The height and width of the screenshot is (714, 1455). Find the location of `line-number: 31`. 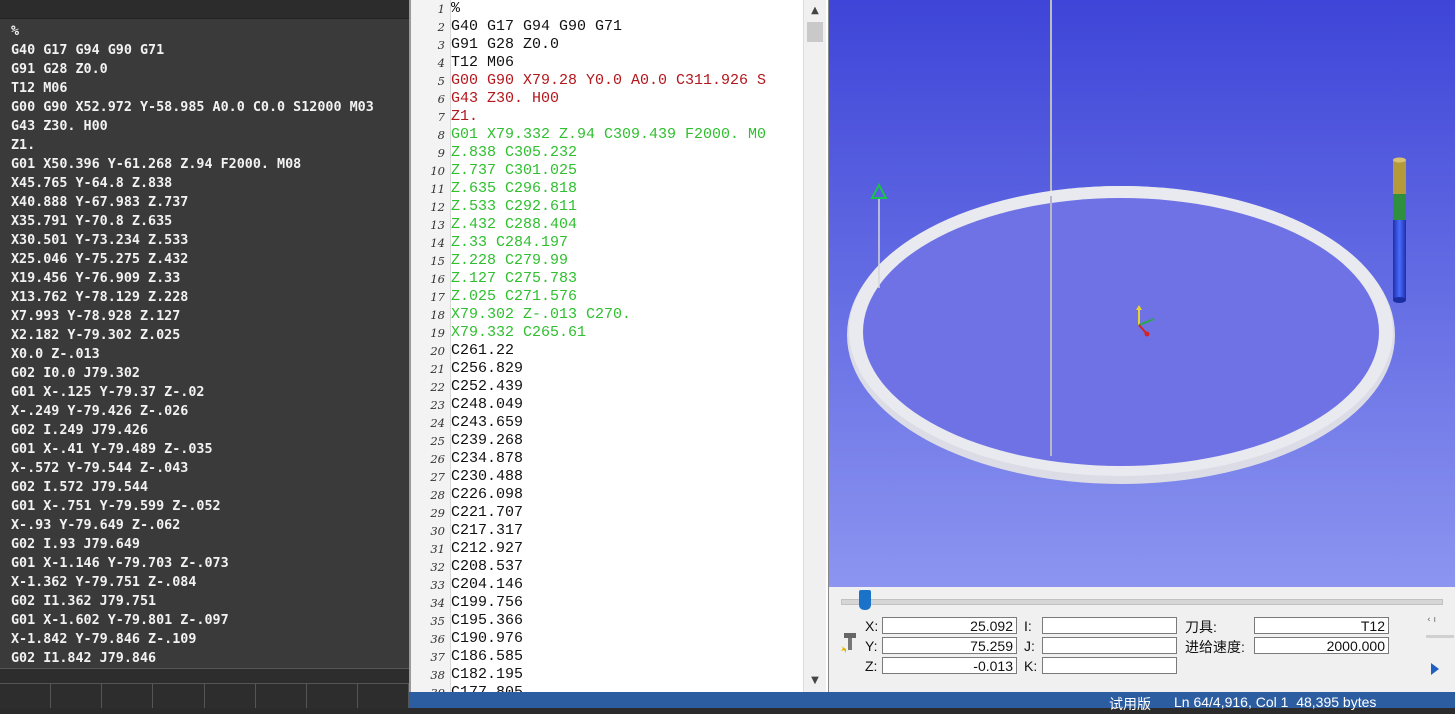

line-number: 31 is located at coordinates (437, 549).